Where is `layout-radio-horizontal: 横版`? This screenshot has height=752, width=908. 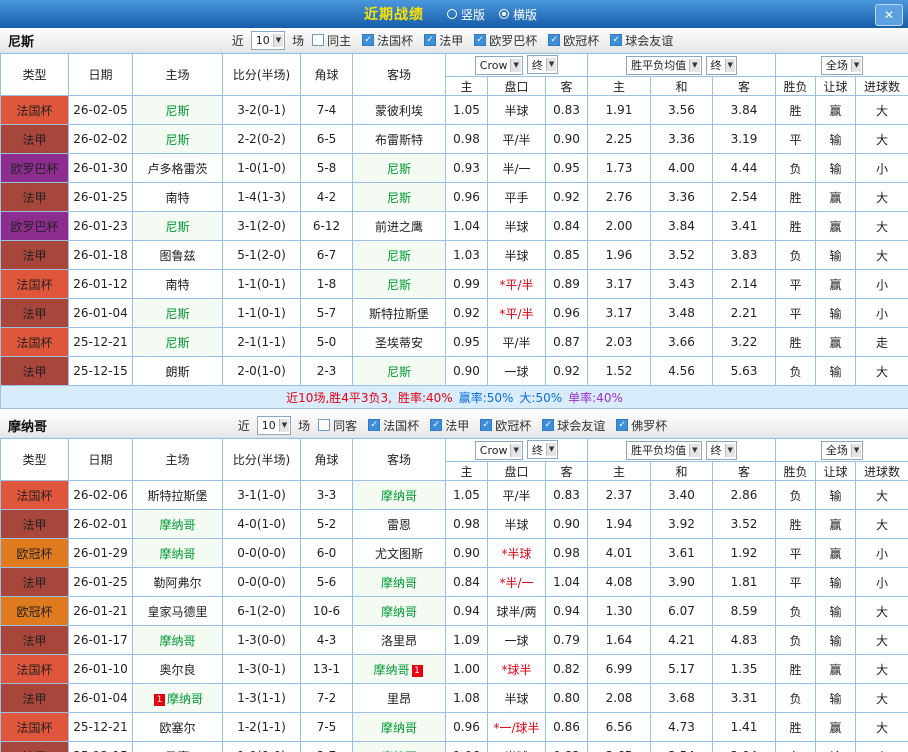
layout-radio-horizontal: 横版 is located at coordinates (518, 14).